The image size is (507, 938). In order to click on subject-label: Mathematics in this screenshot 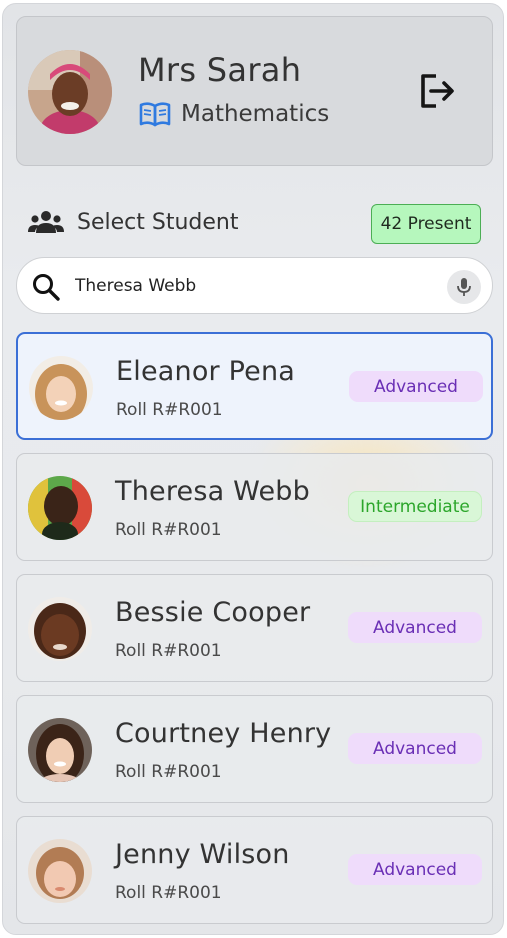, I will do `click(255, 114)`.